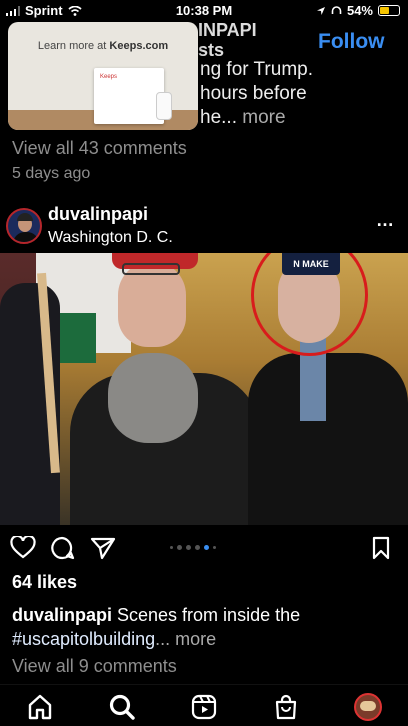 The image size is (408, 726). Describe the element at coordinates (153, 398) in the screenshot. I see `photo-man-left-scarf` at that location.